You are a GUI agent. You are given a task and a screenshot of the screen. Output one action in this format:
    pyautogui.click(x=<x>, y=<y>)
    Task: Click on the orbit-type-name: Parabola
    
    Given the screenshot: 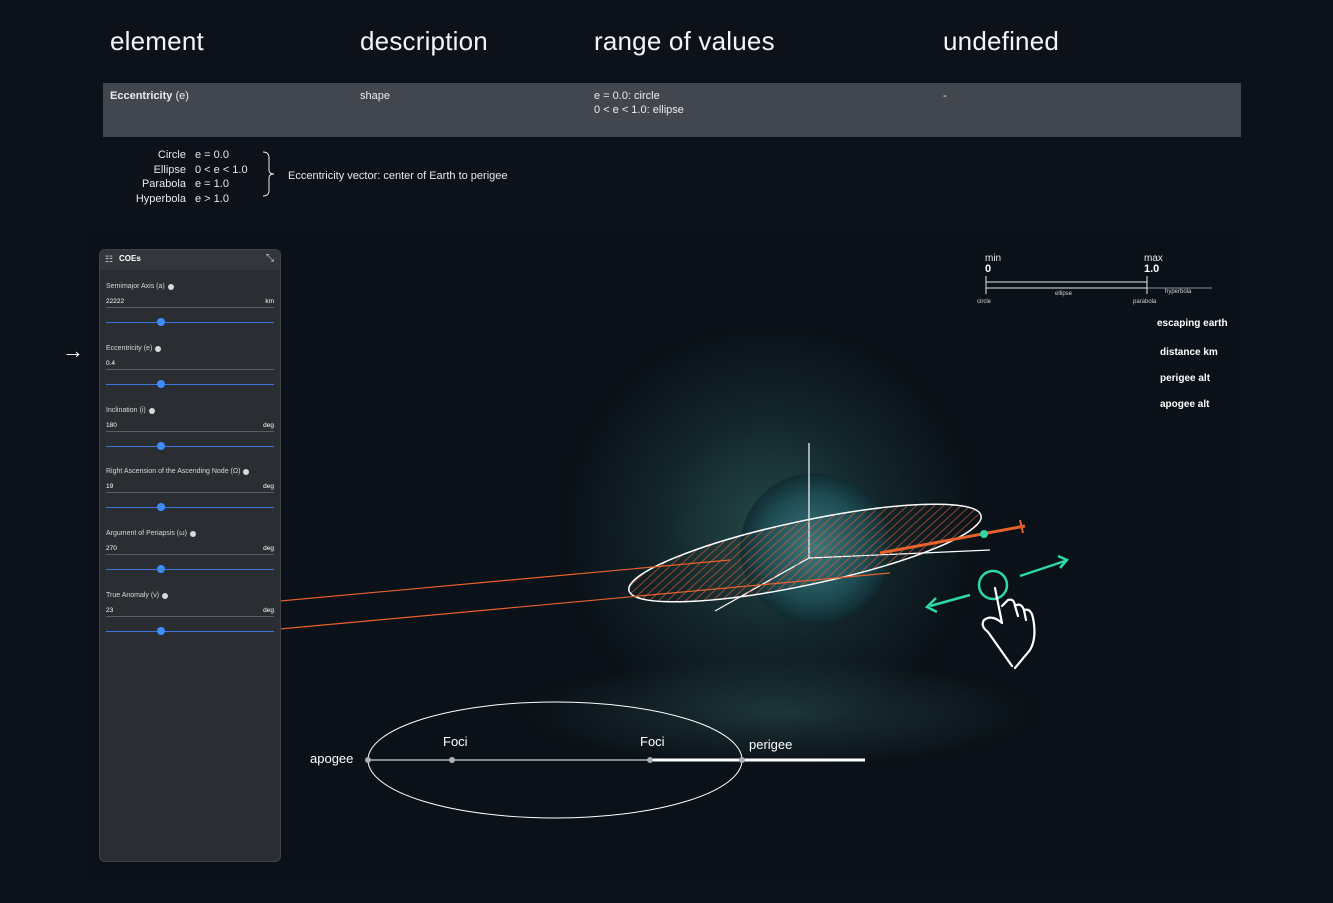 What is the action you would take?
    pyautogui.click(x=163, y=184)
    